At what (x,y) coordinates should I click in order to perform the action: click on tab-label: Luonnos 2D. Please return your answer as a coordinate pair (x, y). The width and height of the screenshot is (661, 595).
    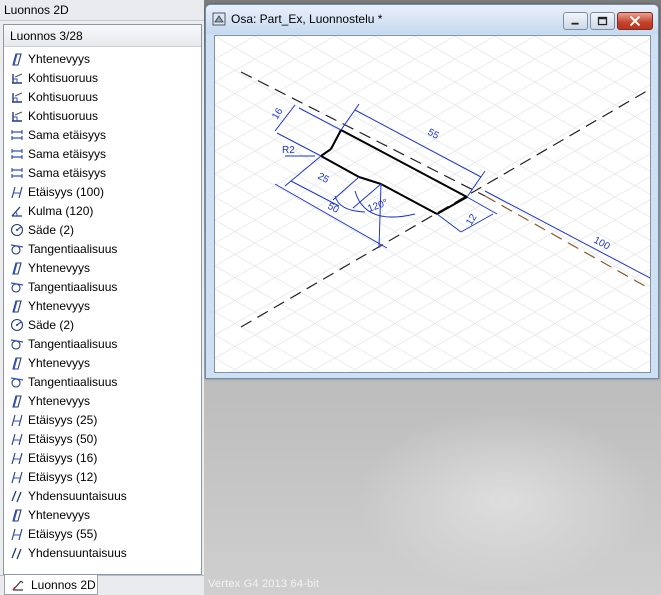
    Looking at the image, I should click on (63, 584).